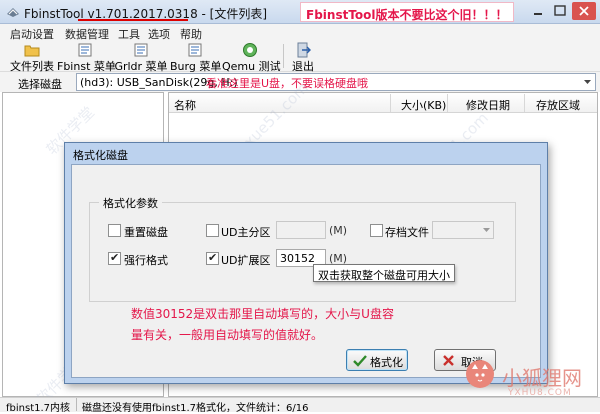 The height and width of the screenshot is (414, 600). What do you see at coordinates (32, 50) in the screenshot?
I see `folder-icon` at bounding box center [32, 50].